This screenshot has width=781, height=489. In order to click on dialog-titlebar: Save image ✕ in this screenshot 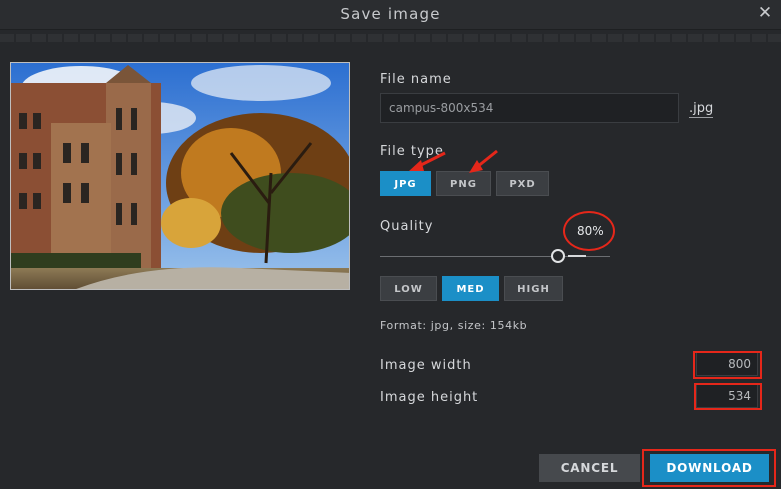, I will do `click(390, 15)`.